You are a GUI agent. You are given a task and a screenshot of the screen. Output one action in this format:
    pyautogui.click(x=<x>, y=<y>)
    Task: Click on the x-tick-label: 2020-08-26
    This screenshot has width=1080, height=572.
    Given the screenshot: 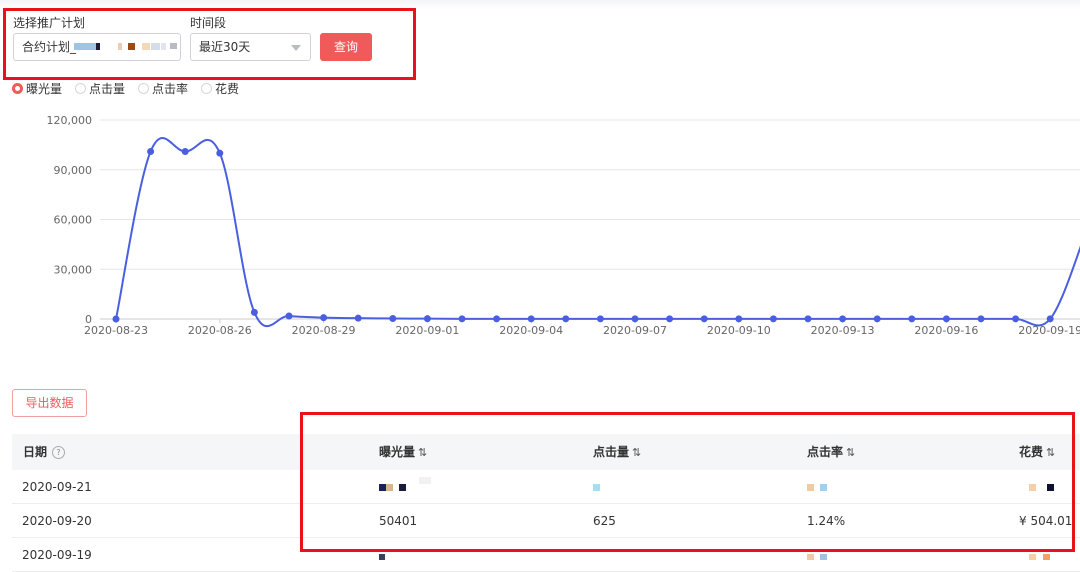 What is the action you would take?
    pyautogui.click(x=220, y=330)
    